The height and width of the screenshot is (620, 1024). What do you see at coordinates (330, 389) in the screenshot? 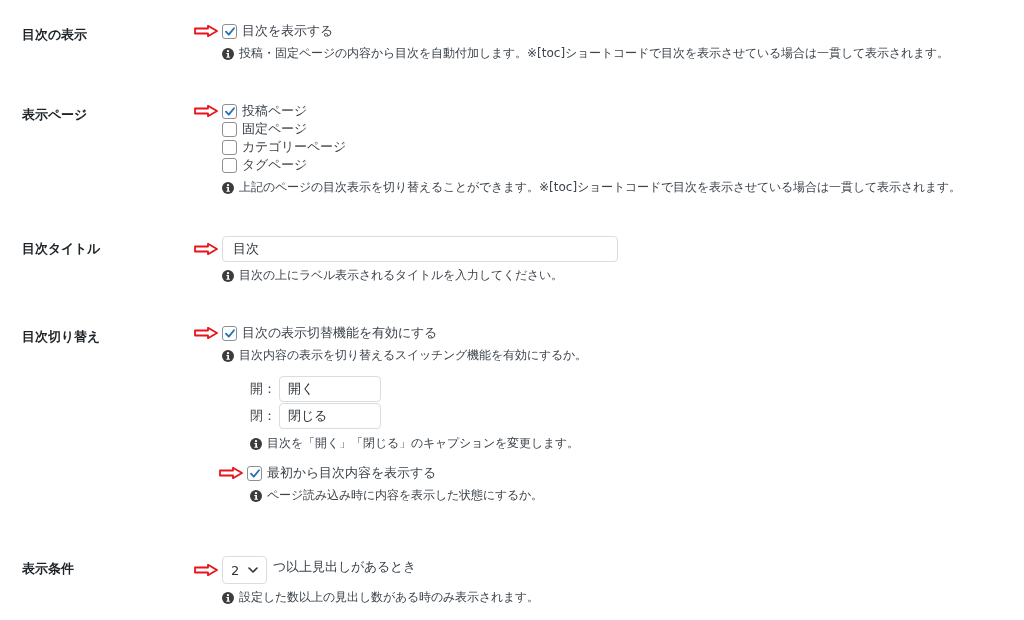
I see `caption-input: 開く` at bounding box center [330, 389].